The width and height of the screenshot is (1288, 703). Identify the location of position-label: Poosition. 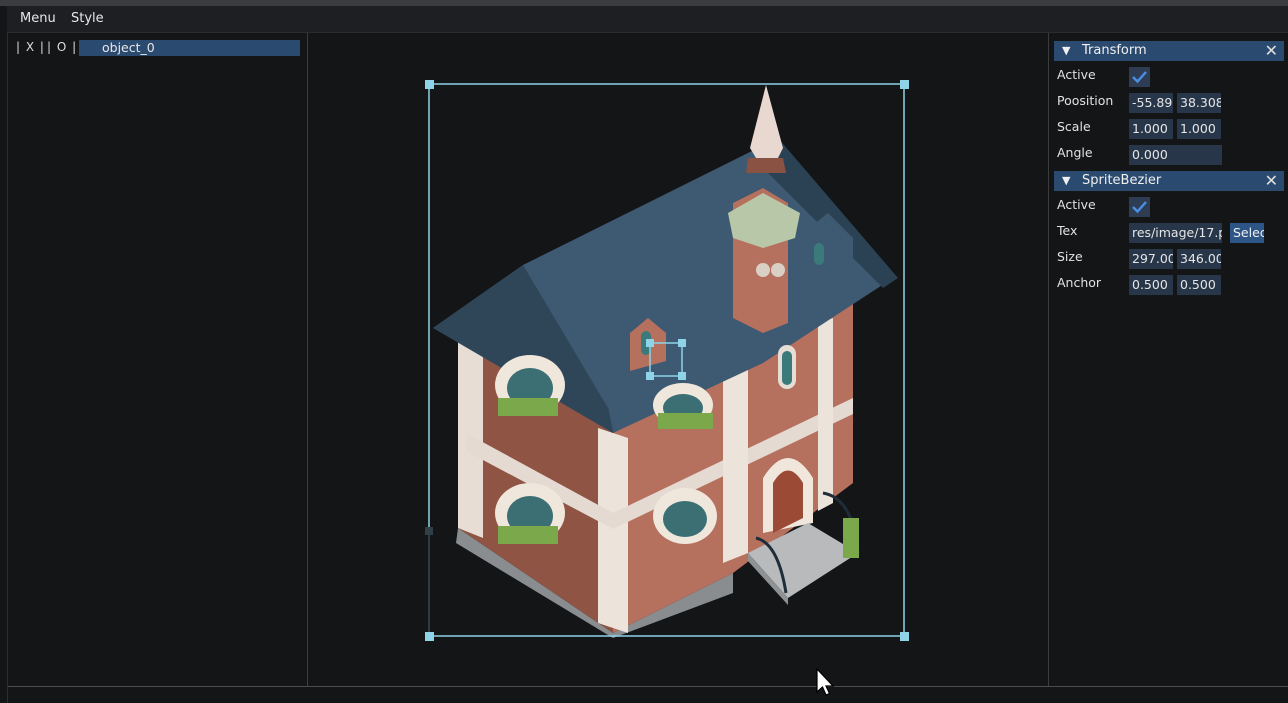
(1085, 100).